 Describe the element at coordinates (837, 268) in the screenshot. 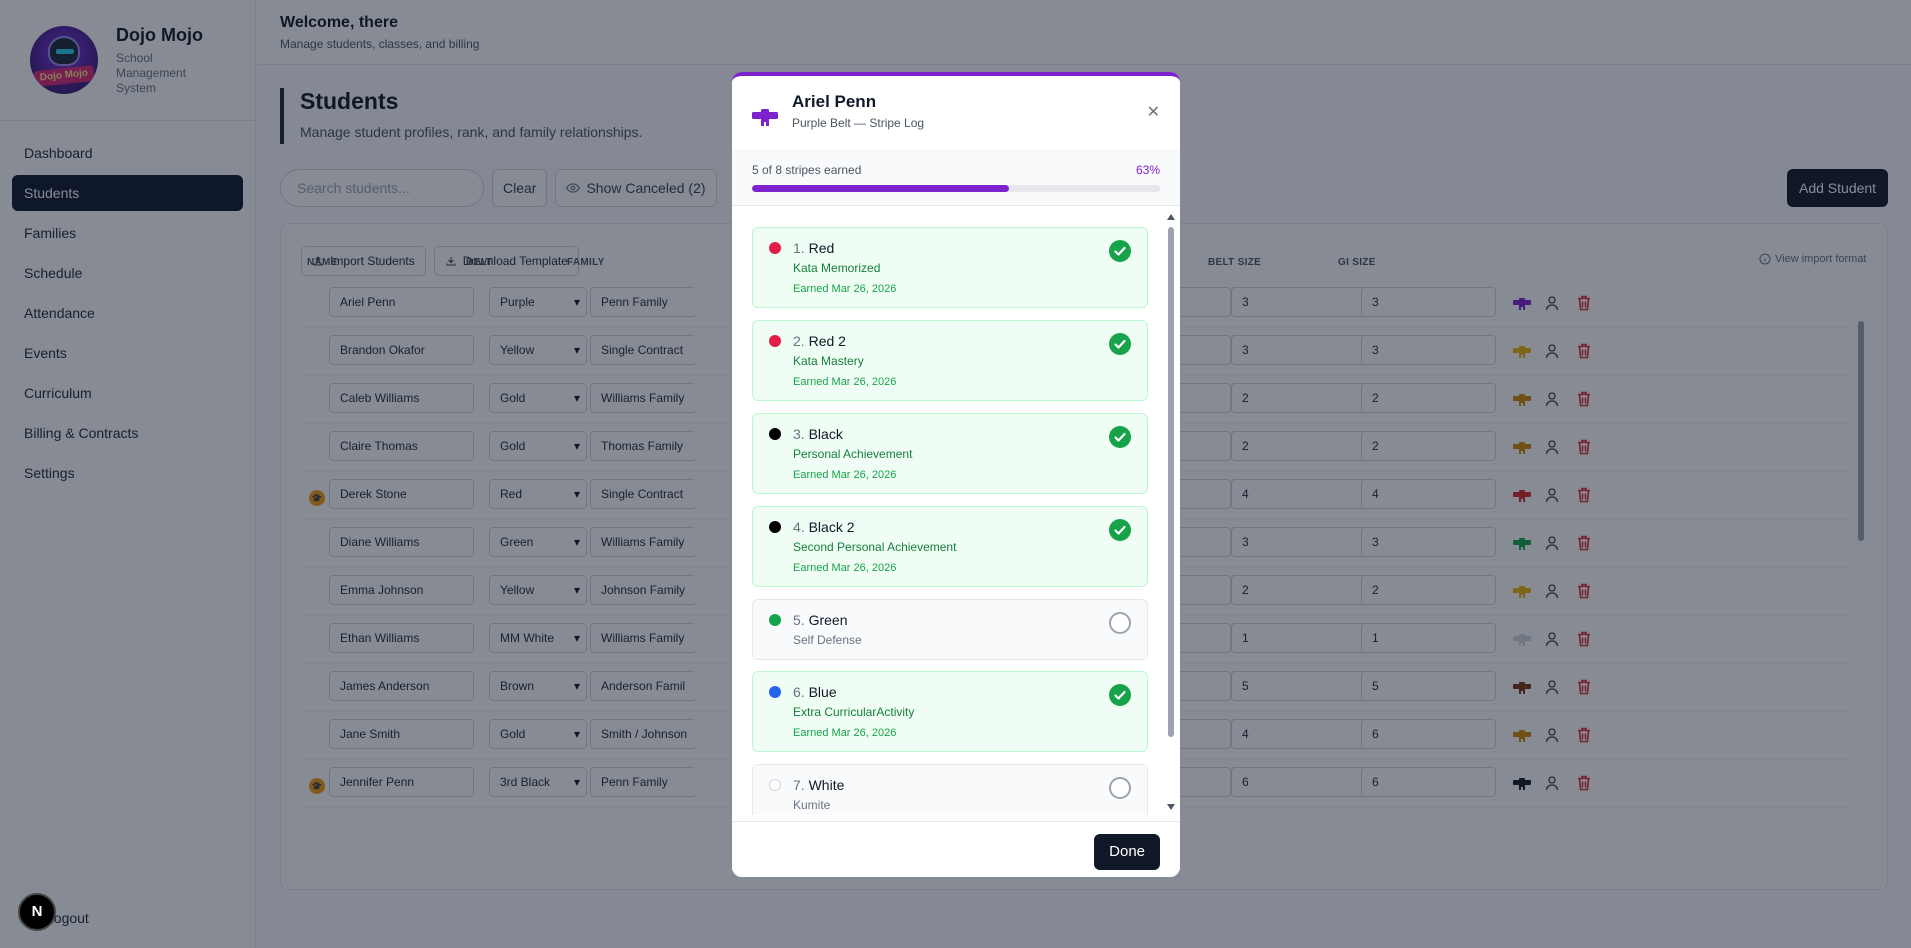

I see `stripe-requirement: Kata Memorized` at that location.